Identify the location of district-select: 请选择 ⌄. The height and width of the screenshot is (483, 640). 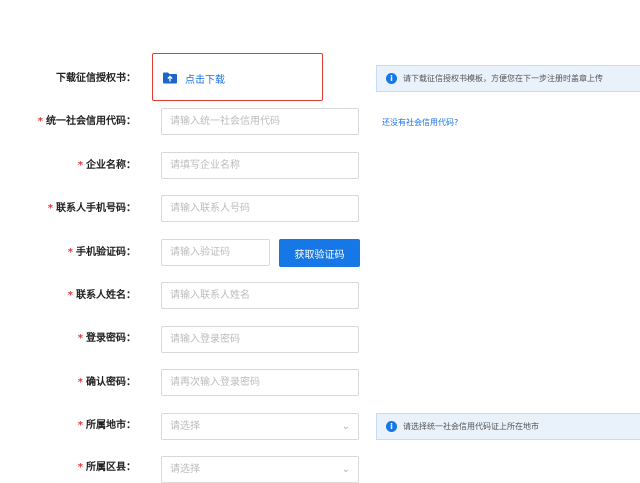
(260, 469).